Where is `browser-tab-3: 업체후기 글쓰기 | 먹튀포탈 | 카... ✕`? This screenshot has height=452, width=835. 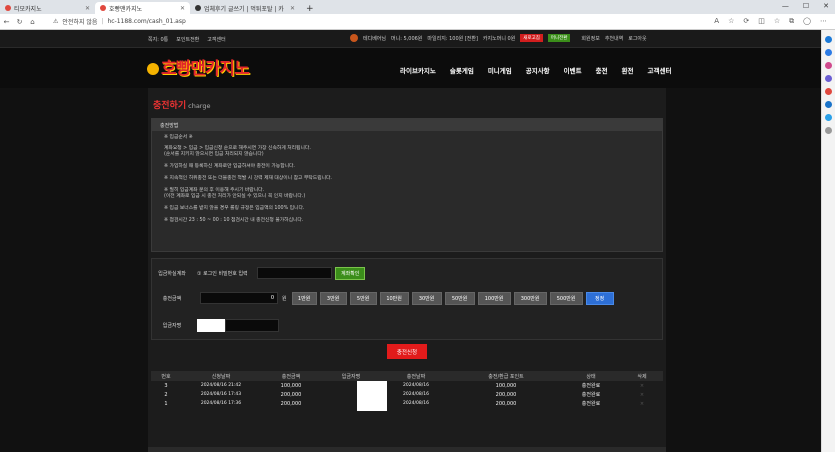
browser-tab-3: 업체후기 글쓰기 | 먹튀포탈 | 카... ✕ is located at coordinates (245, 8).